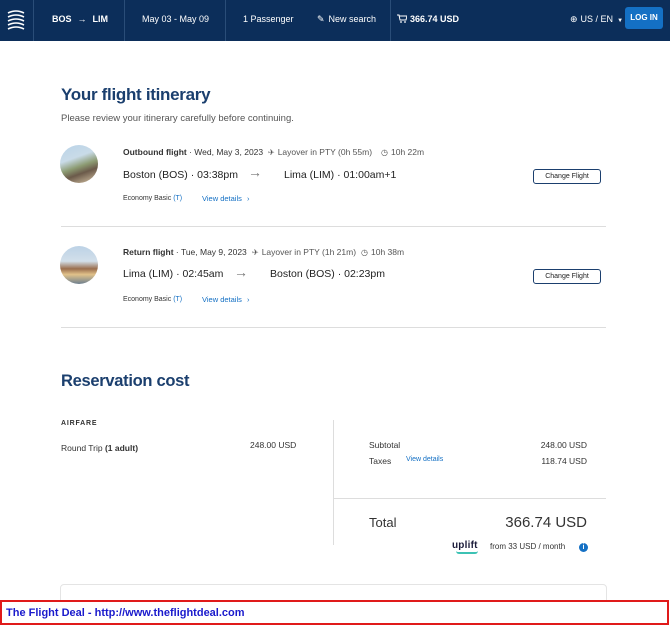  Describe the element at coordinates (211, 252) in the screenshot. I see `return-flight-date: · Tue, May 9, 2023` at that location.